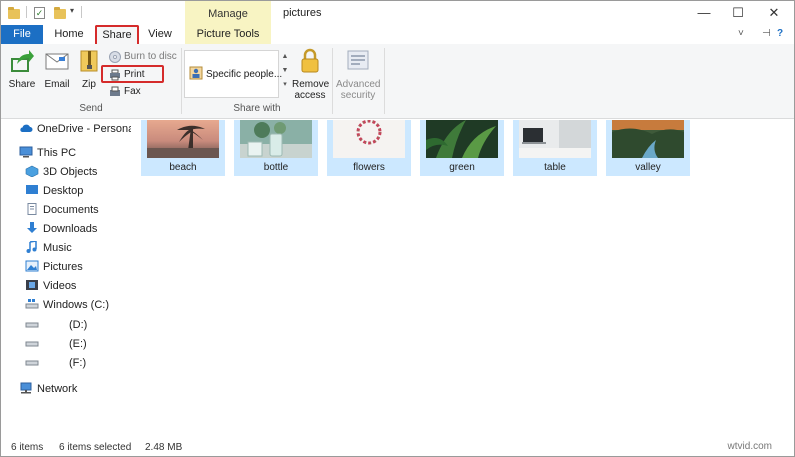  I want to click on tab-manage: Manage, so click(228, 14).